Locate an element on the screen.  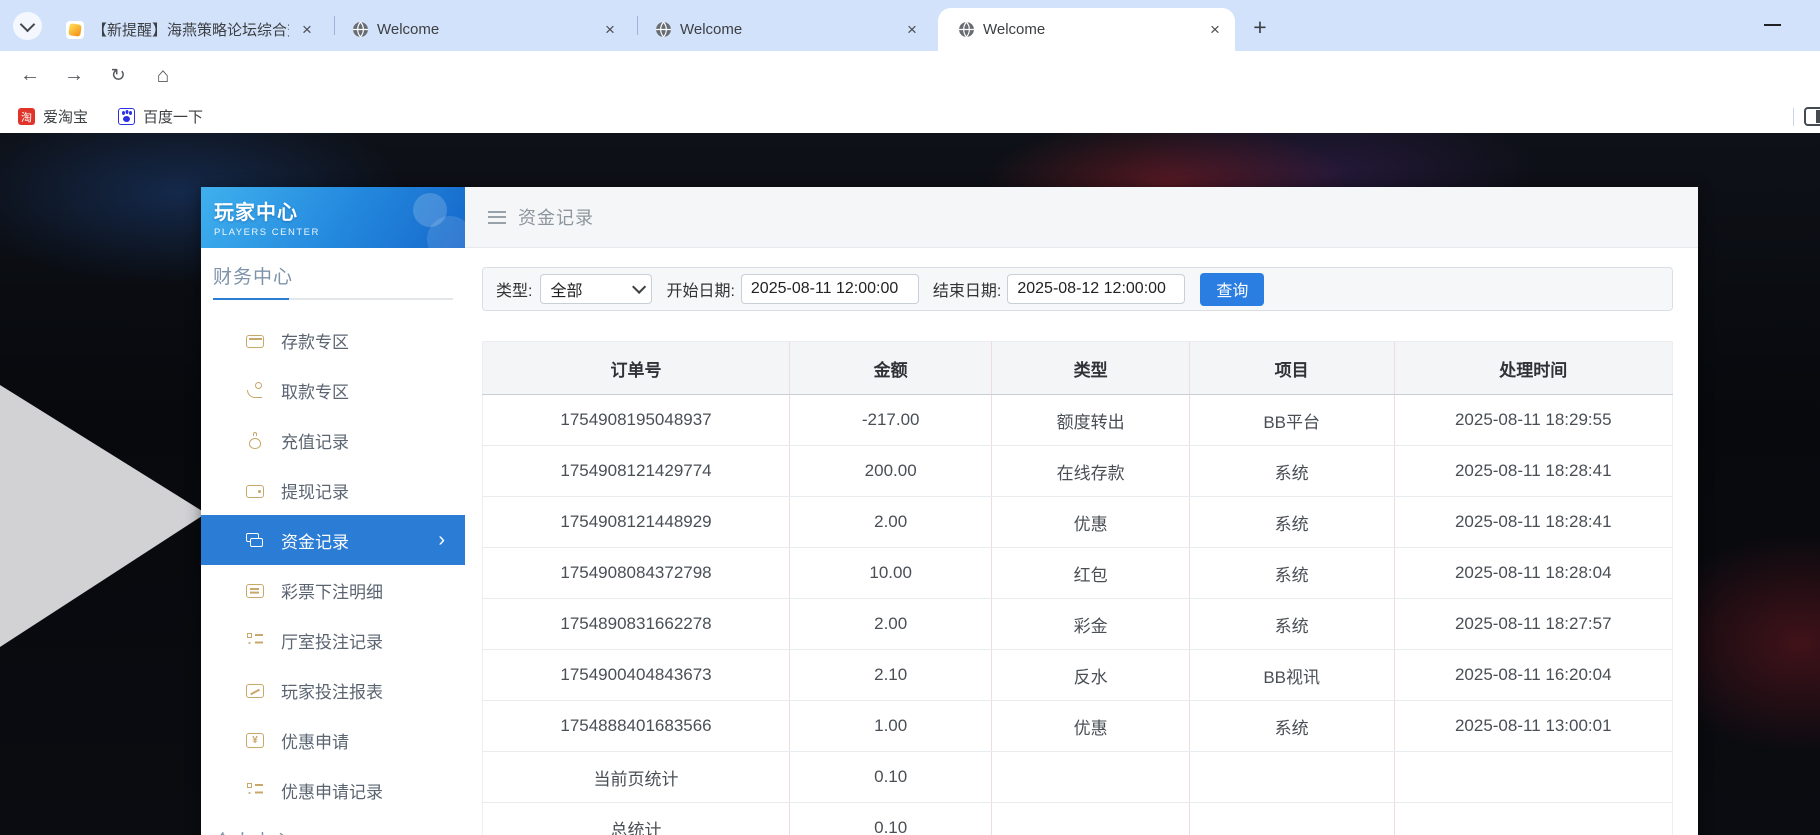
tab-title: 【新提醒】海燕策略论坛综合交 is located at coordinates (190, 30).